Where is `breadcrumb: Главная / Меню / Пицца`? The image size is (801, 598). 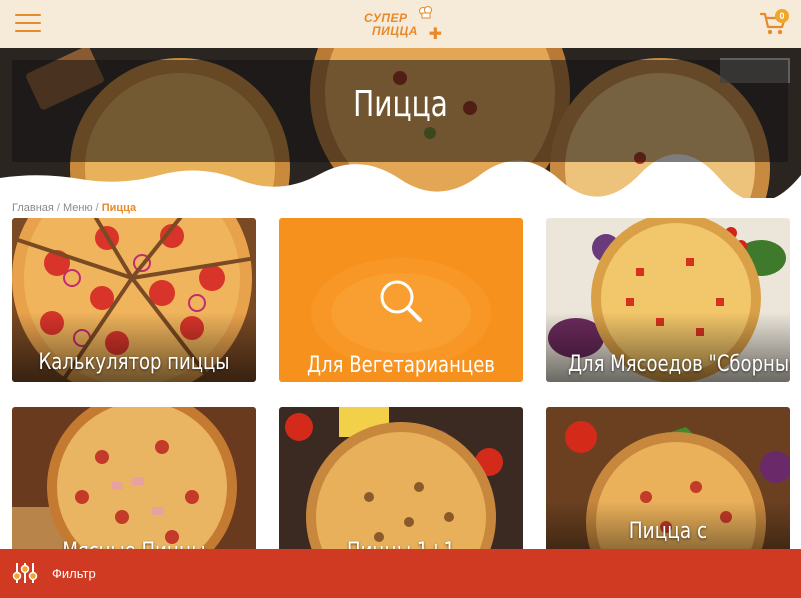
breadcrumb: Главная / Меню / Пицца is located at coordinates (74, 208).